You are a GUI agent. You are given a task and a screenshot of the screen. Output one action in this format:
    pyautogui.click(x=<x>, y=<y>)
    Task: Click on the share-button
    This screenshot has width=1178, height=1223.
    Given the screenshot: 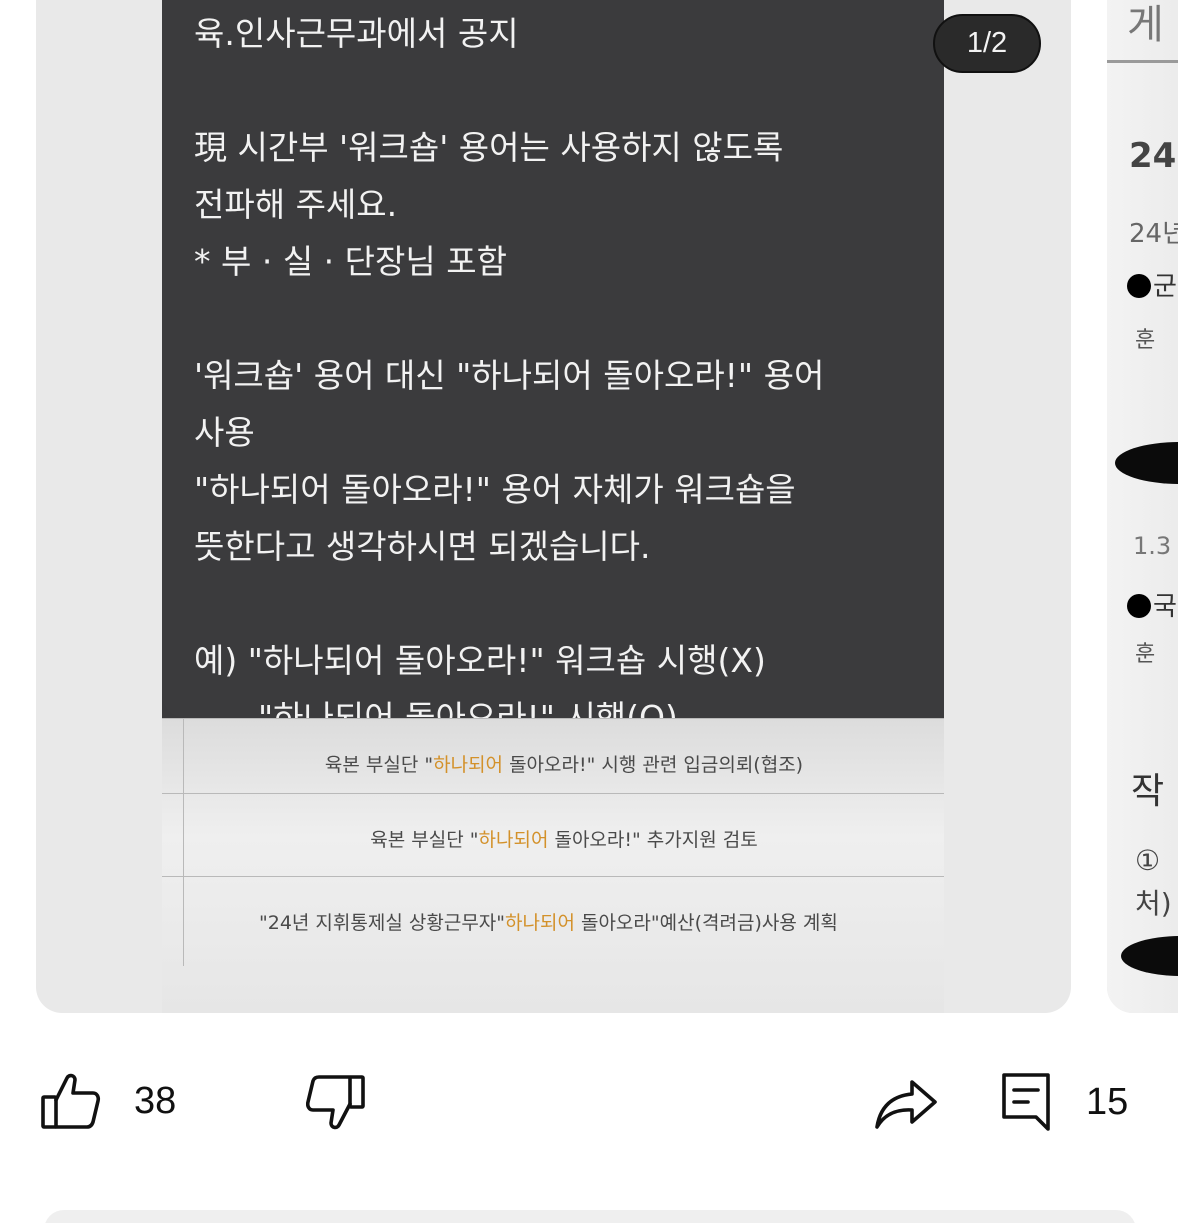 What is the action you would take?
    pyautogui.click(x=906, y=1104)
    